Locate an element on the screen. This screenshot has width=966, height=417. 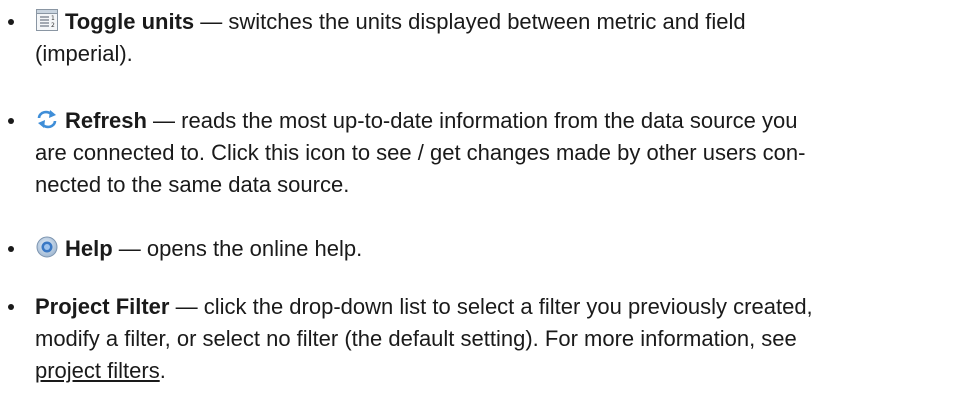
description-line-3: nected to the same data source. is located at coordinates (192, 184).